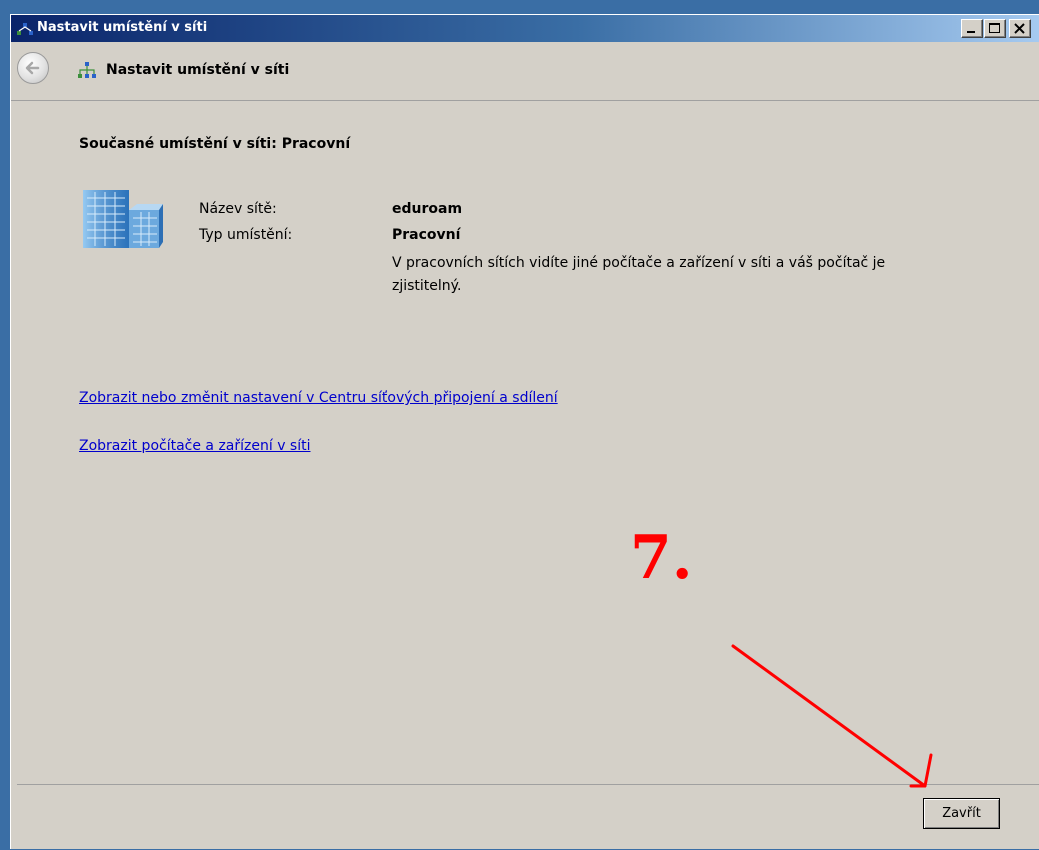 This screenshot has height=850, width=1039. I want to click on annotation-arrow, so click(832, 716).